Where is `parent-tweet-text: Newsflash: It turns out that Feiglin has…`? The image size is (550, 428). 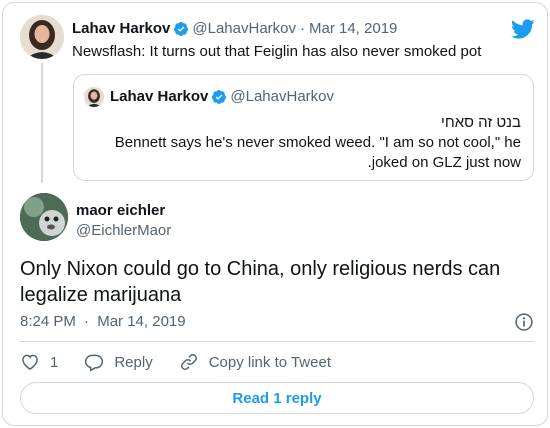 parent-tweet-text: Newsflash: It turns out that Feiglin has… is located at coordinates (277, 51).